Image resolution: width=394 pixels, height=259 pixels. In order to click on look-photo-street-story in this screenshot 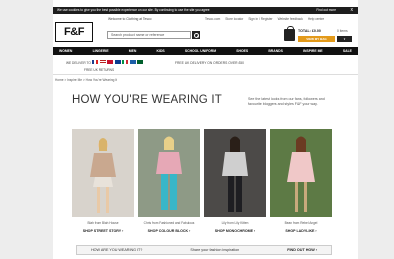, I will do `click(103, 173)`.